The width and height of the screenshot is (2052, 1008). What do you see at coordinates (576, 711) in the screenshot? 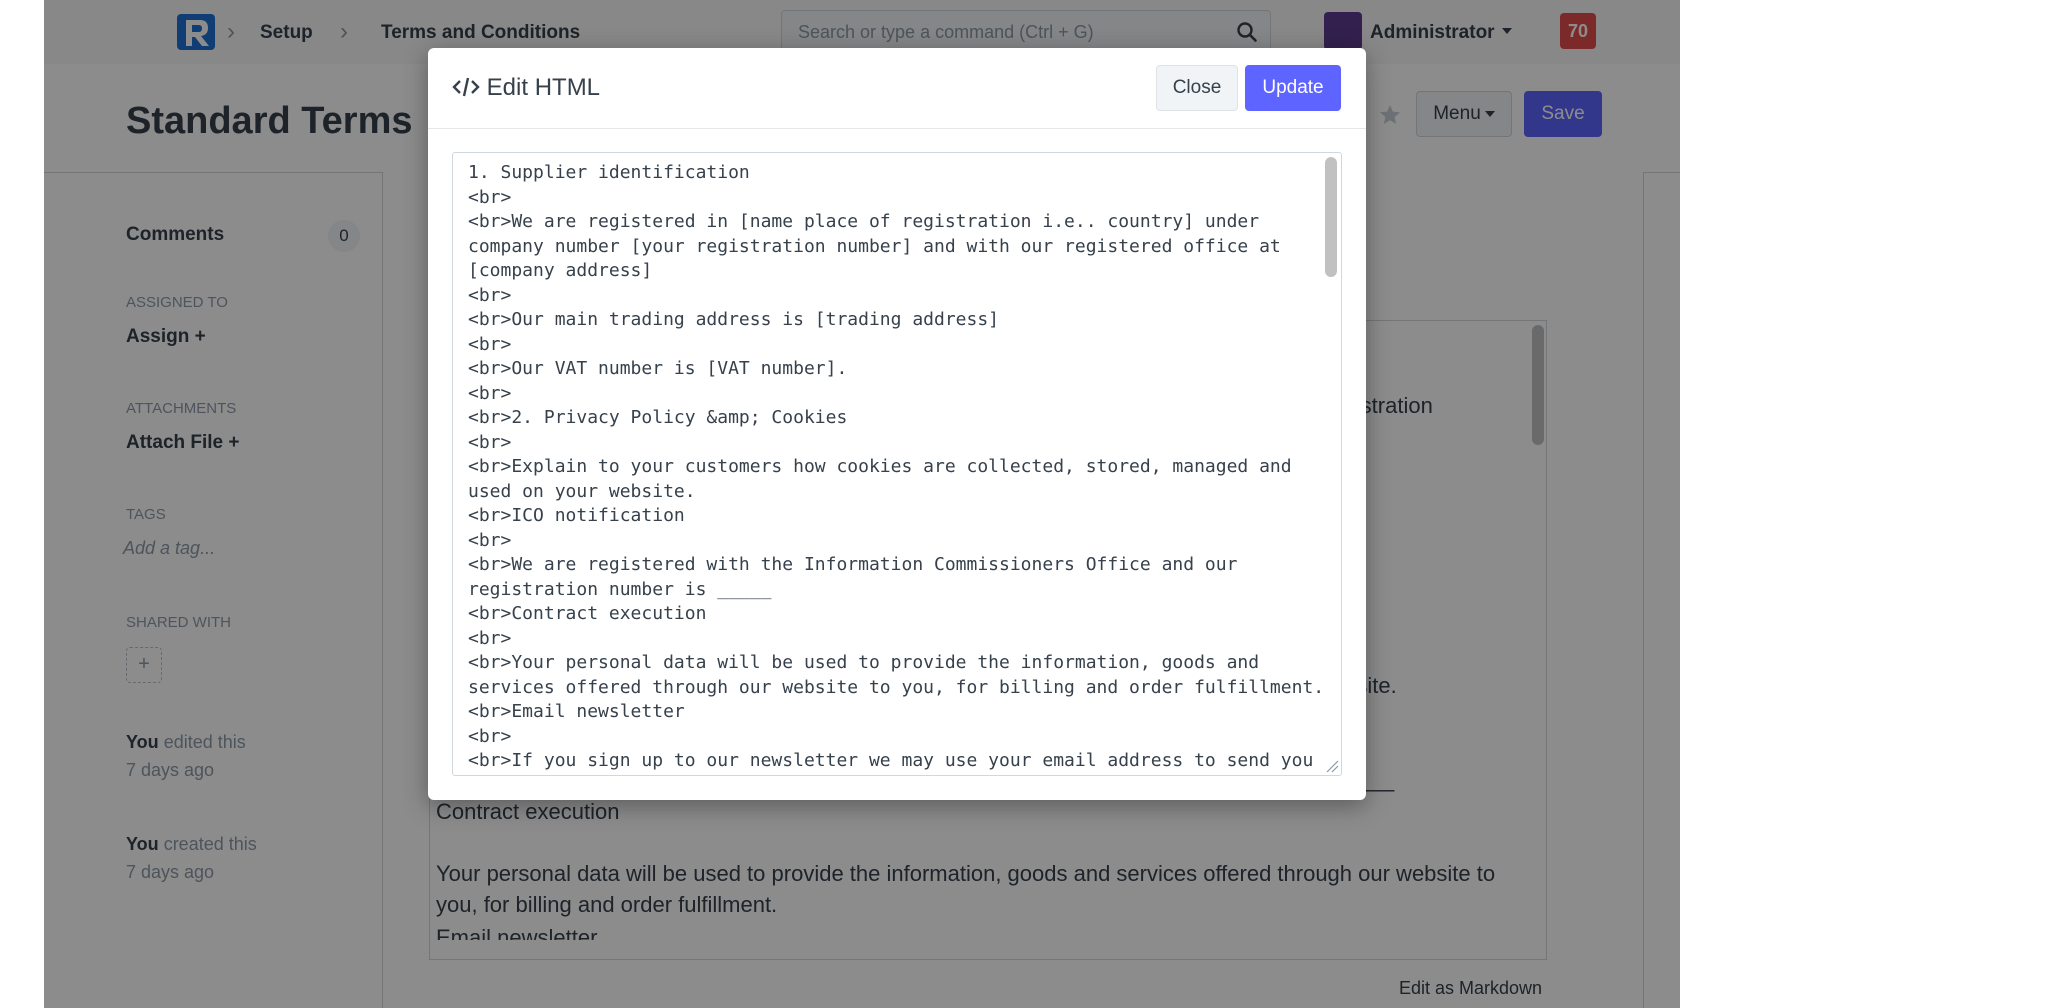
I see `code-line: <br>Email newsletter` at bounding box center [576, 711].